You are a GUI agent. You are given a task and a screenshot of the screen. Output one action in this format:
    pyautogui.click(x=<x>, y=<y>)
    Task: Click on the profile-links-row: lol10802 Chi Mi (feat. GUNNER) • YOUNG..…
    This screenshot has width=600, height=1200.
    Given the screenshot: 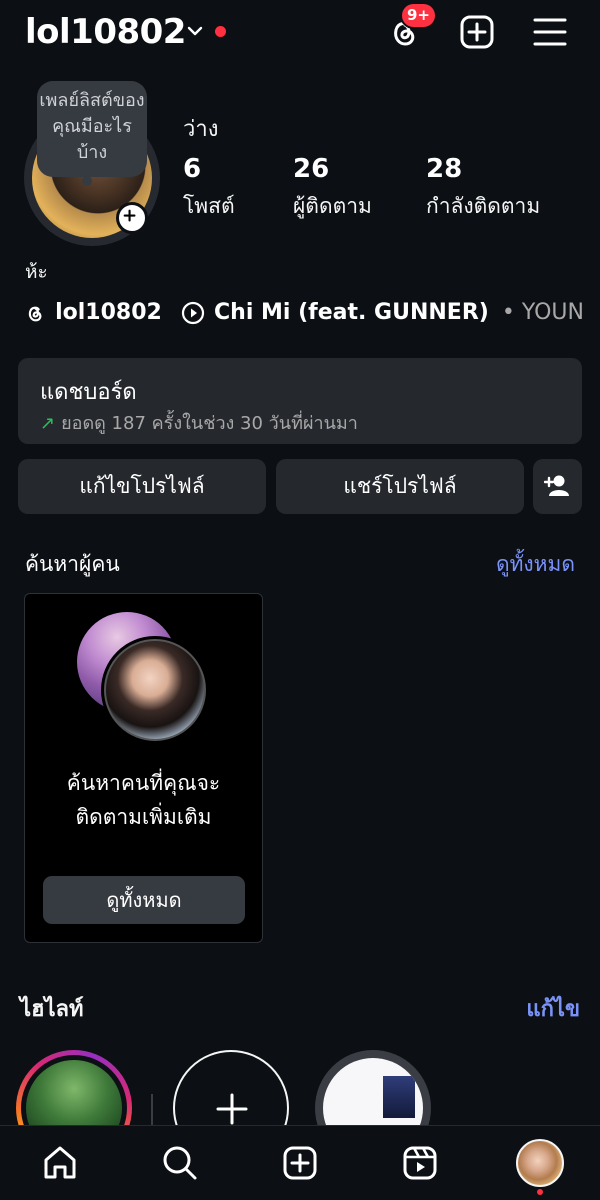 What is the action you would take?
    pyautogui.click(x=304, y=317)
    